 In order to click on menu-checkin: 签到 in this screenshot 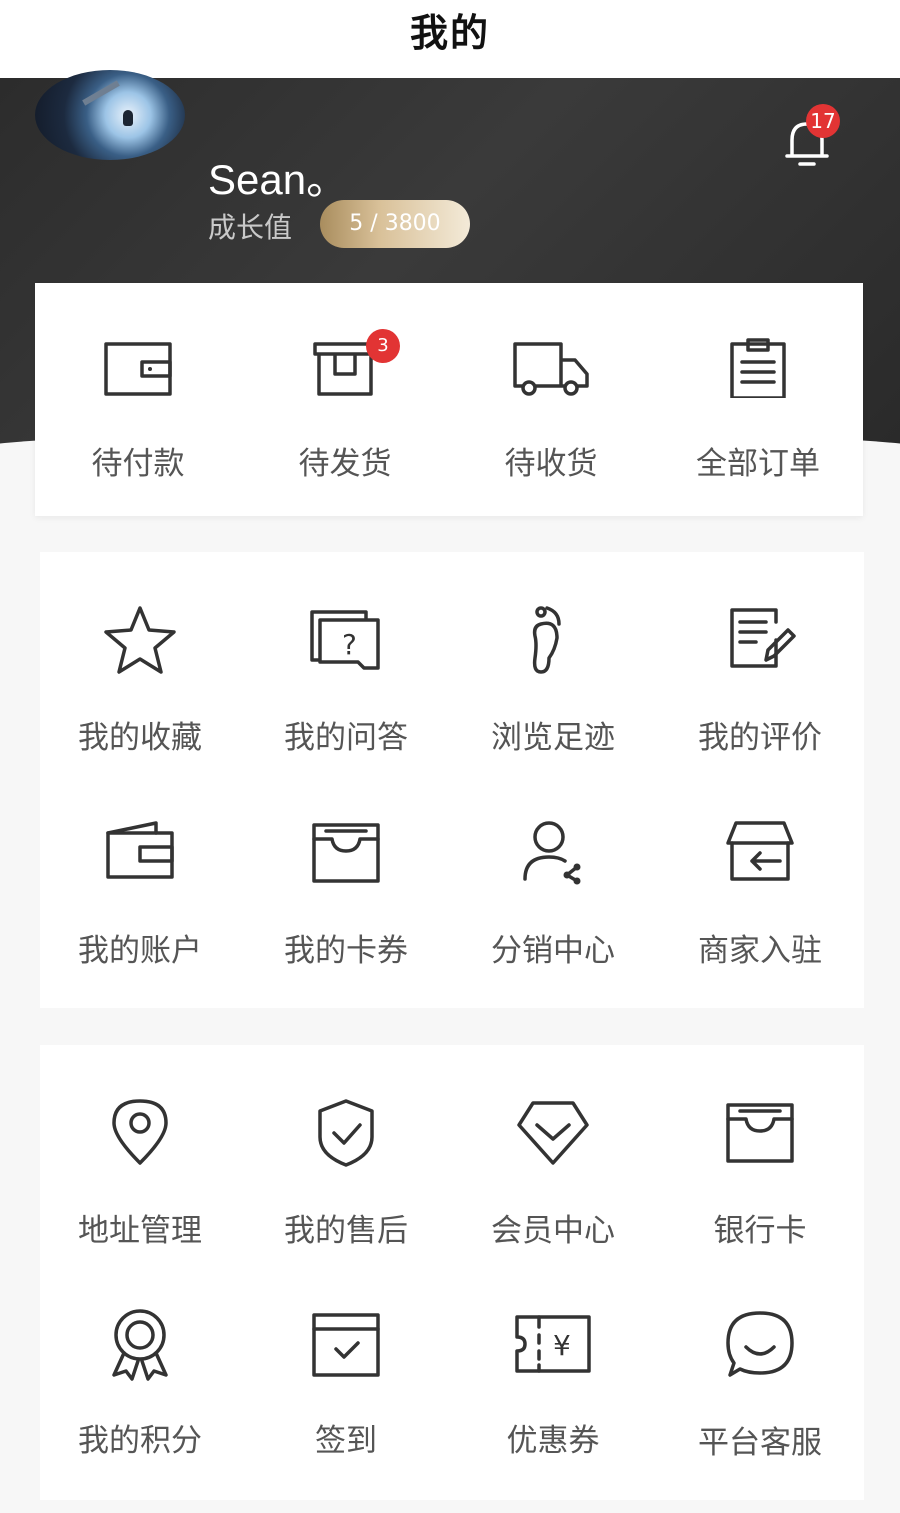, I will do `click(346, 1383)`.